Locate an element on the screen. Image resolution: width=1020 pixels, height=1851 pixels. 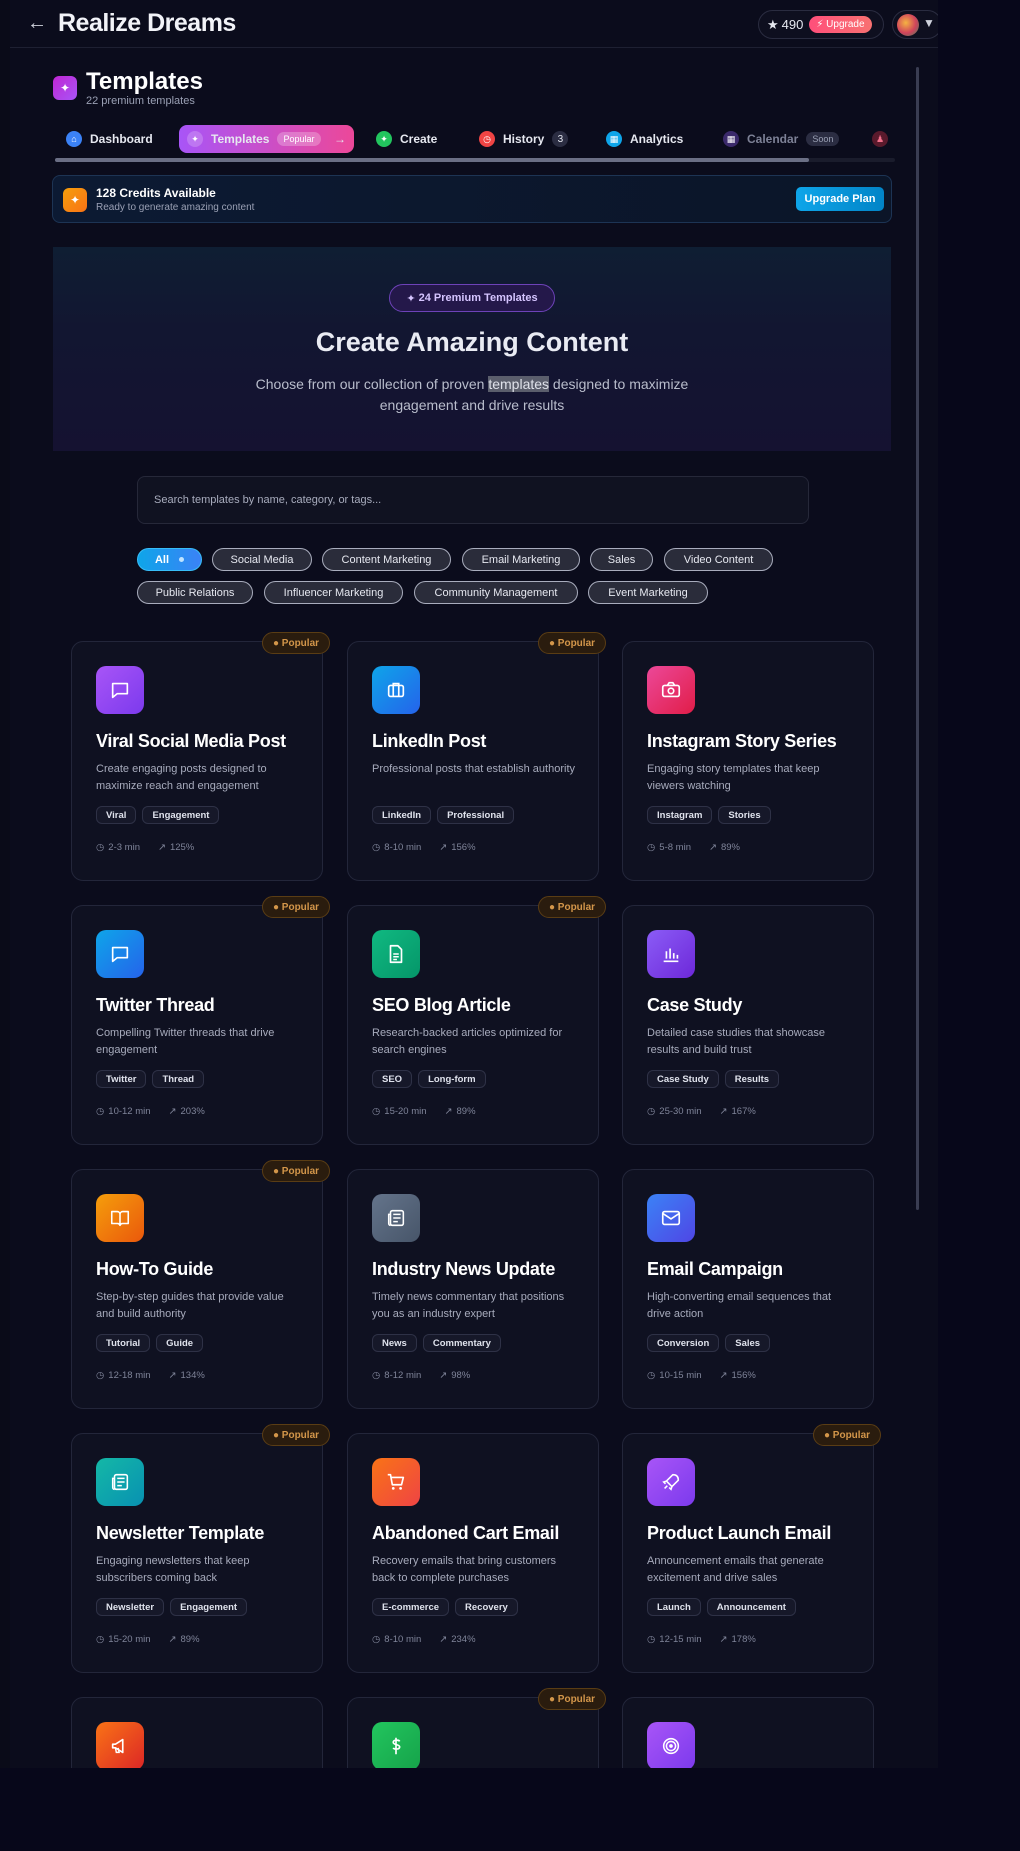
back-arrow-icon: ← is located at coordinates (38, 23).